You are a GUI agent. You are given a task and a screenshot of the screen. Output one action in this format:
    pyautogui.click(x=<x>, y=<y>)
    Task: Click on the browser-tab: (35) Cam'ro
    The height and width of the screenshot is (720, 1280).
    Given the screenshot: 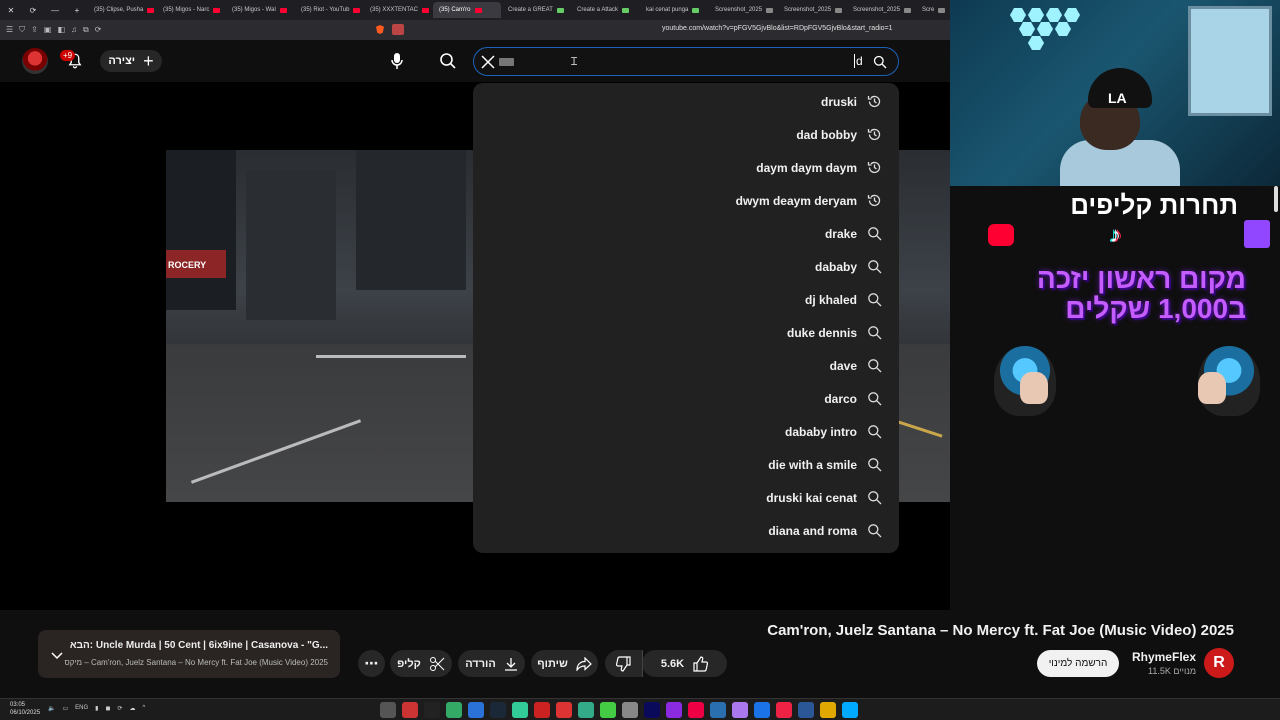 What is the action you would take?
    pyautogui.click(x=467, y=10)
    